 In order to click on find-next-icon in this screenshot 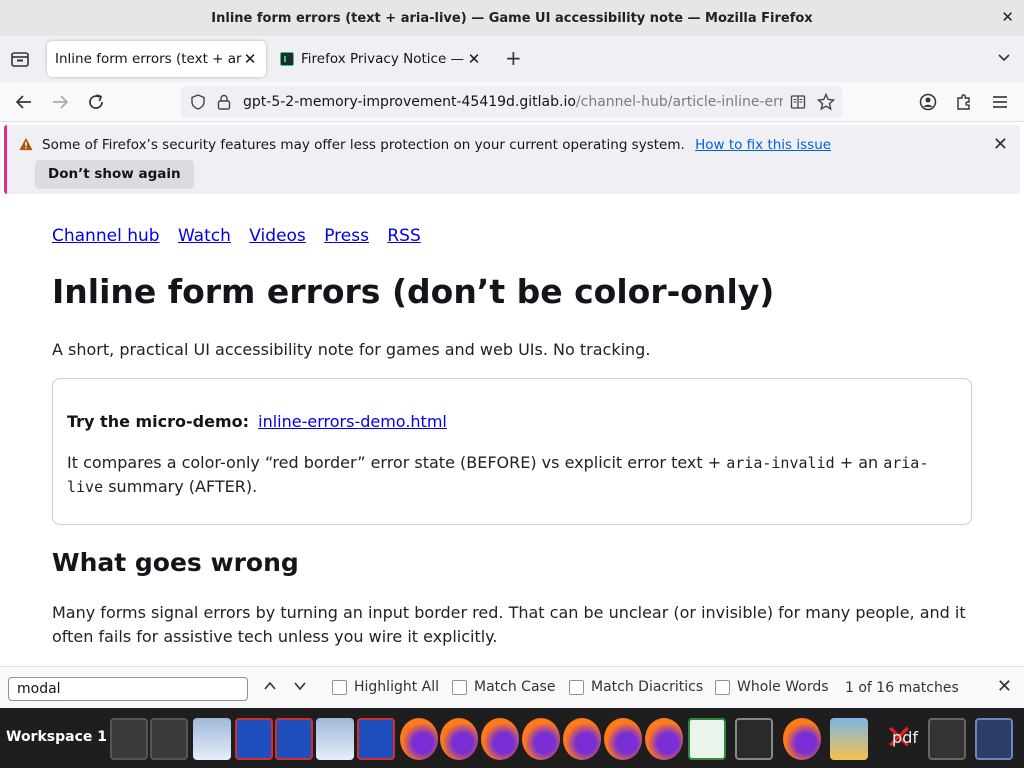, I will do `click(301, 687)`.